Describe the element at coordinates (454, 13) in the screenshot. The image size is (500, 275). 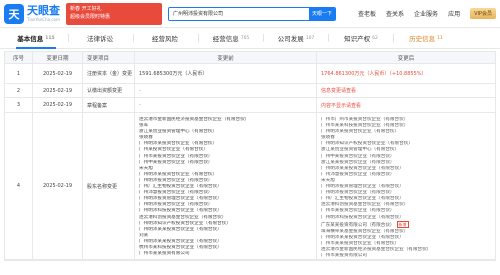
I see `nav-apps: 应用` at that location.